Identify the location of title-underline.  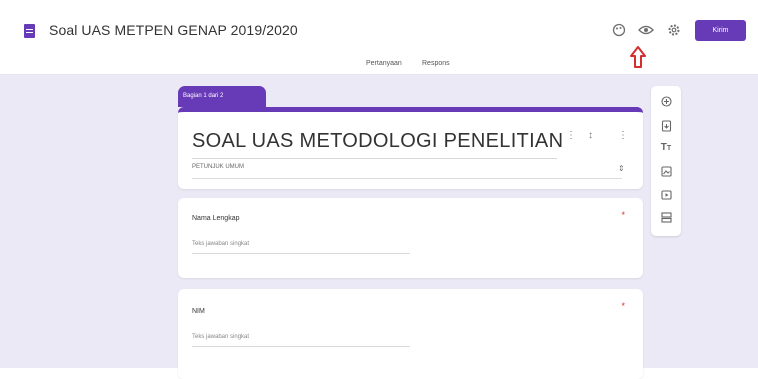
(374, 158).